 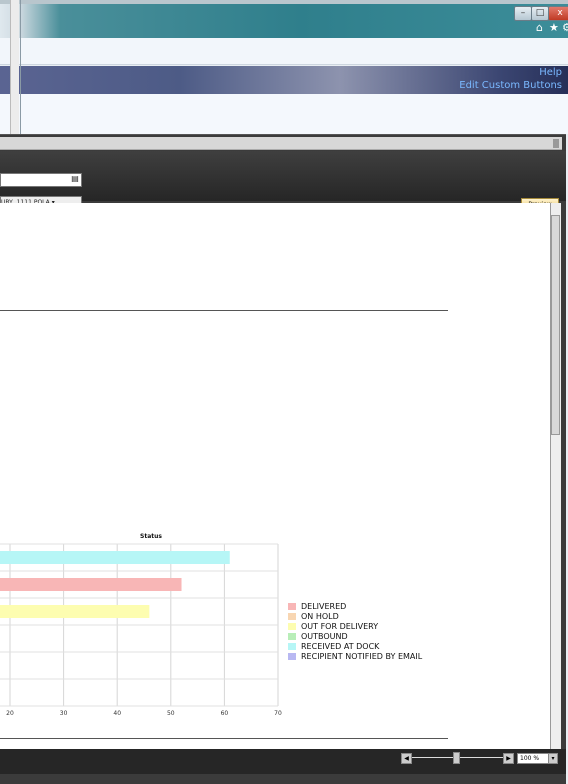 I want to click on edit-custom-buttons-link: Edit Custom Buttons, so click(x=510, y=85).